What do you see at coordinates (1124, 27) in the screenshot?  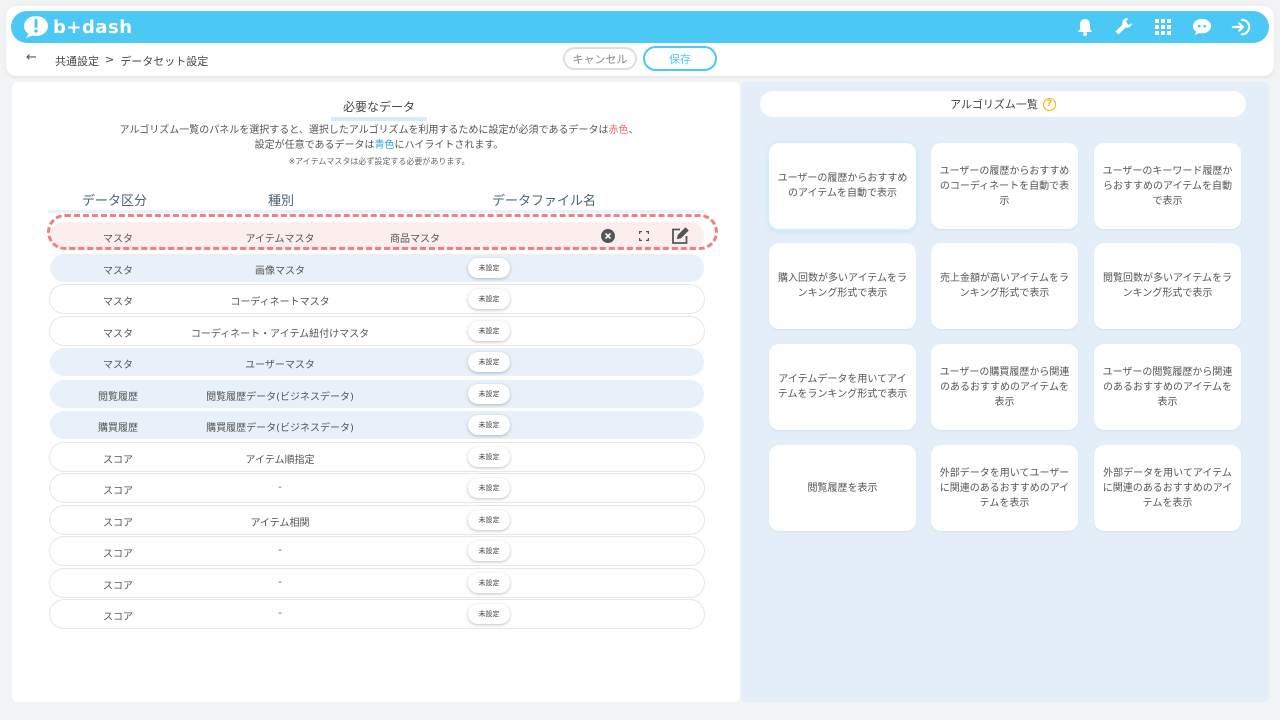 I see `wrench-icon` at bounding box center [1124, 27].